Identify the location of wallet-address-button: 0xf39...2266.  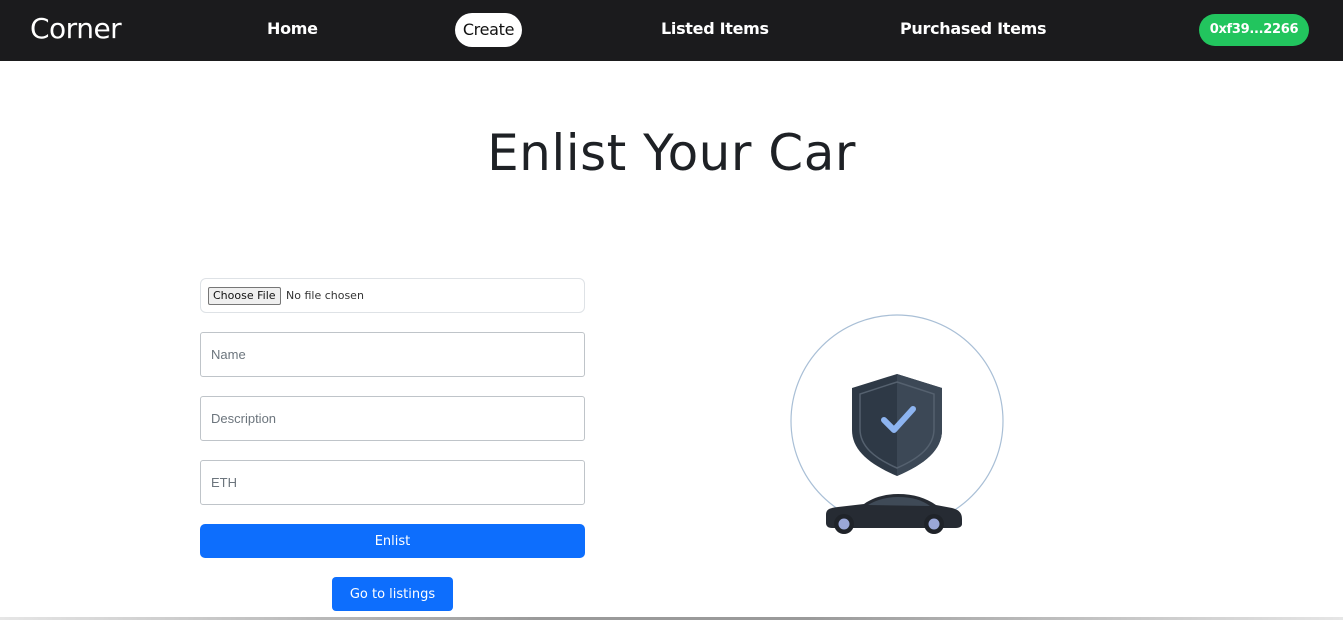
(1254, 30).